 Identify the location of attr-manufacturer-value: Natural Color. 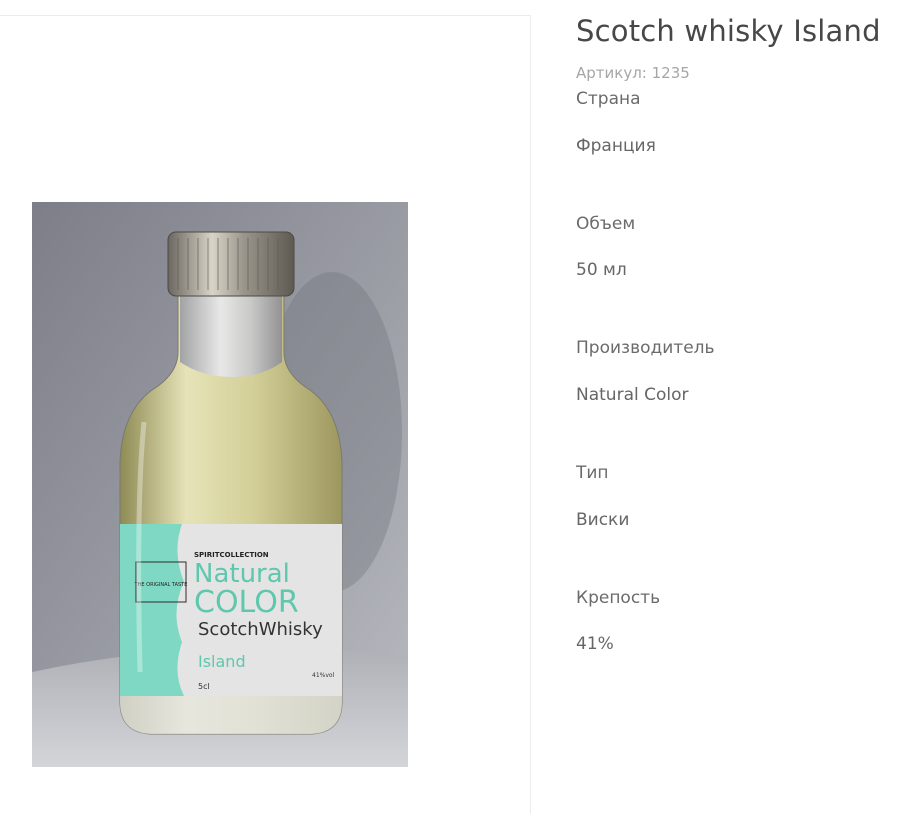
(632, 395).